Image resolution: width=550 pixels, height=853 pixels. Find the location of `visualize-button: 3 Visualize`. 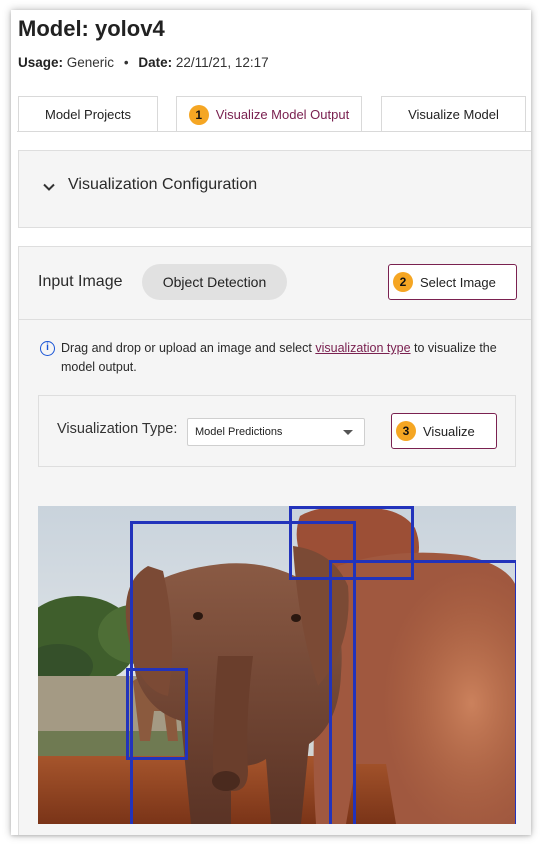

visualize-button: 3 Visualize is located at coordinates (444, 431).